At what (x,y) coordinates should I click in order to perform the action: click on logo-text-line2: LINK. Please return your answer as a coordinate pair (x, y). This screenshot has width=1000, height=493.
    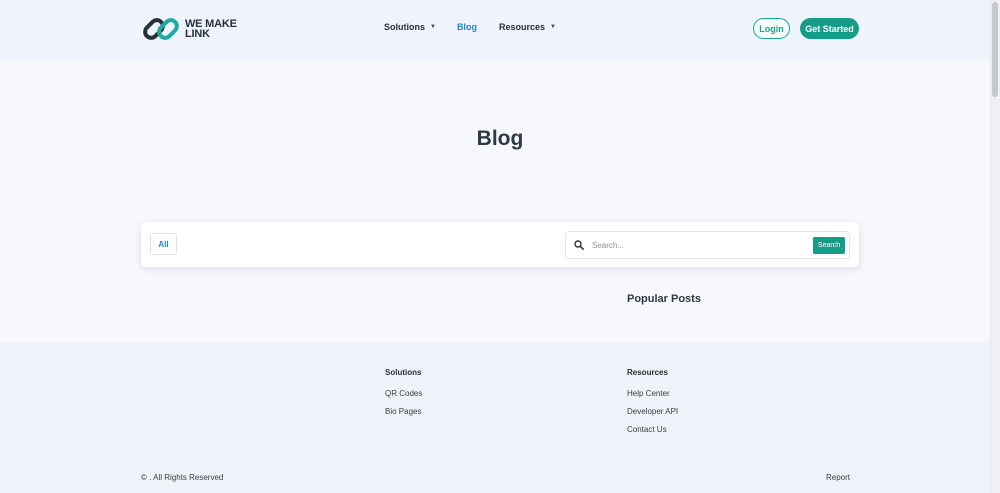
    Looking at the image, I should click on (197, 34).